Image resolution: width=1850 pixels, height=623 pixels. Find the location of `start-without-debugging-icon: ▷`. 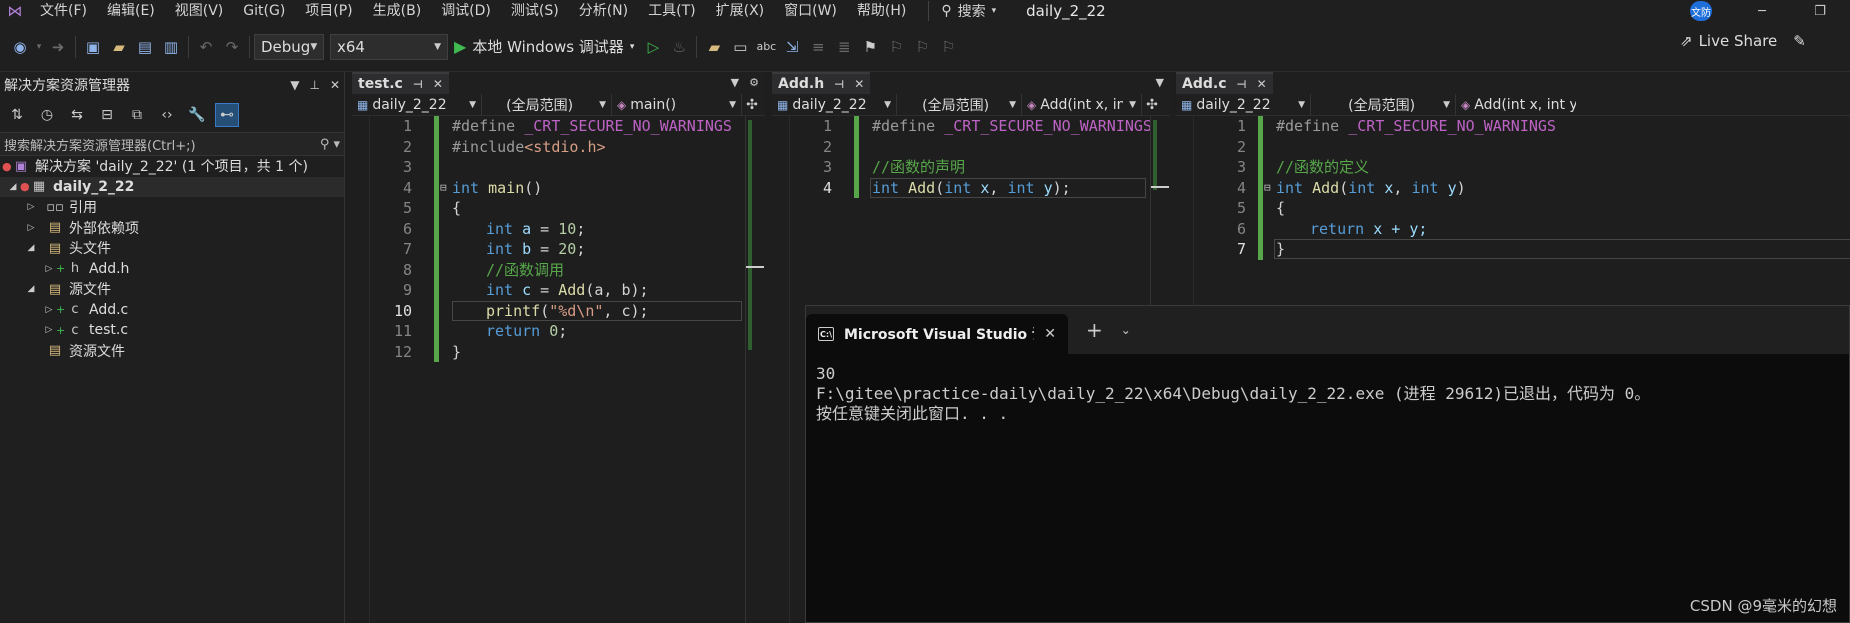

start-without-debugging-icon: ▷ is located at coordinates (653, 47).